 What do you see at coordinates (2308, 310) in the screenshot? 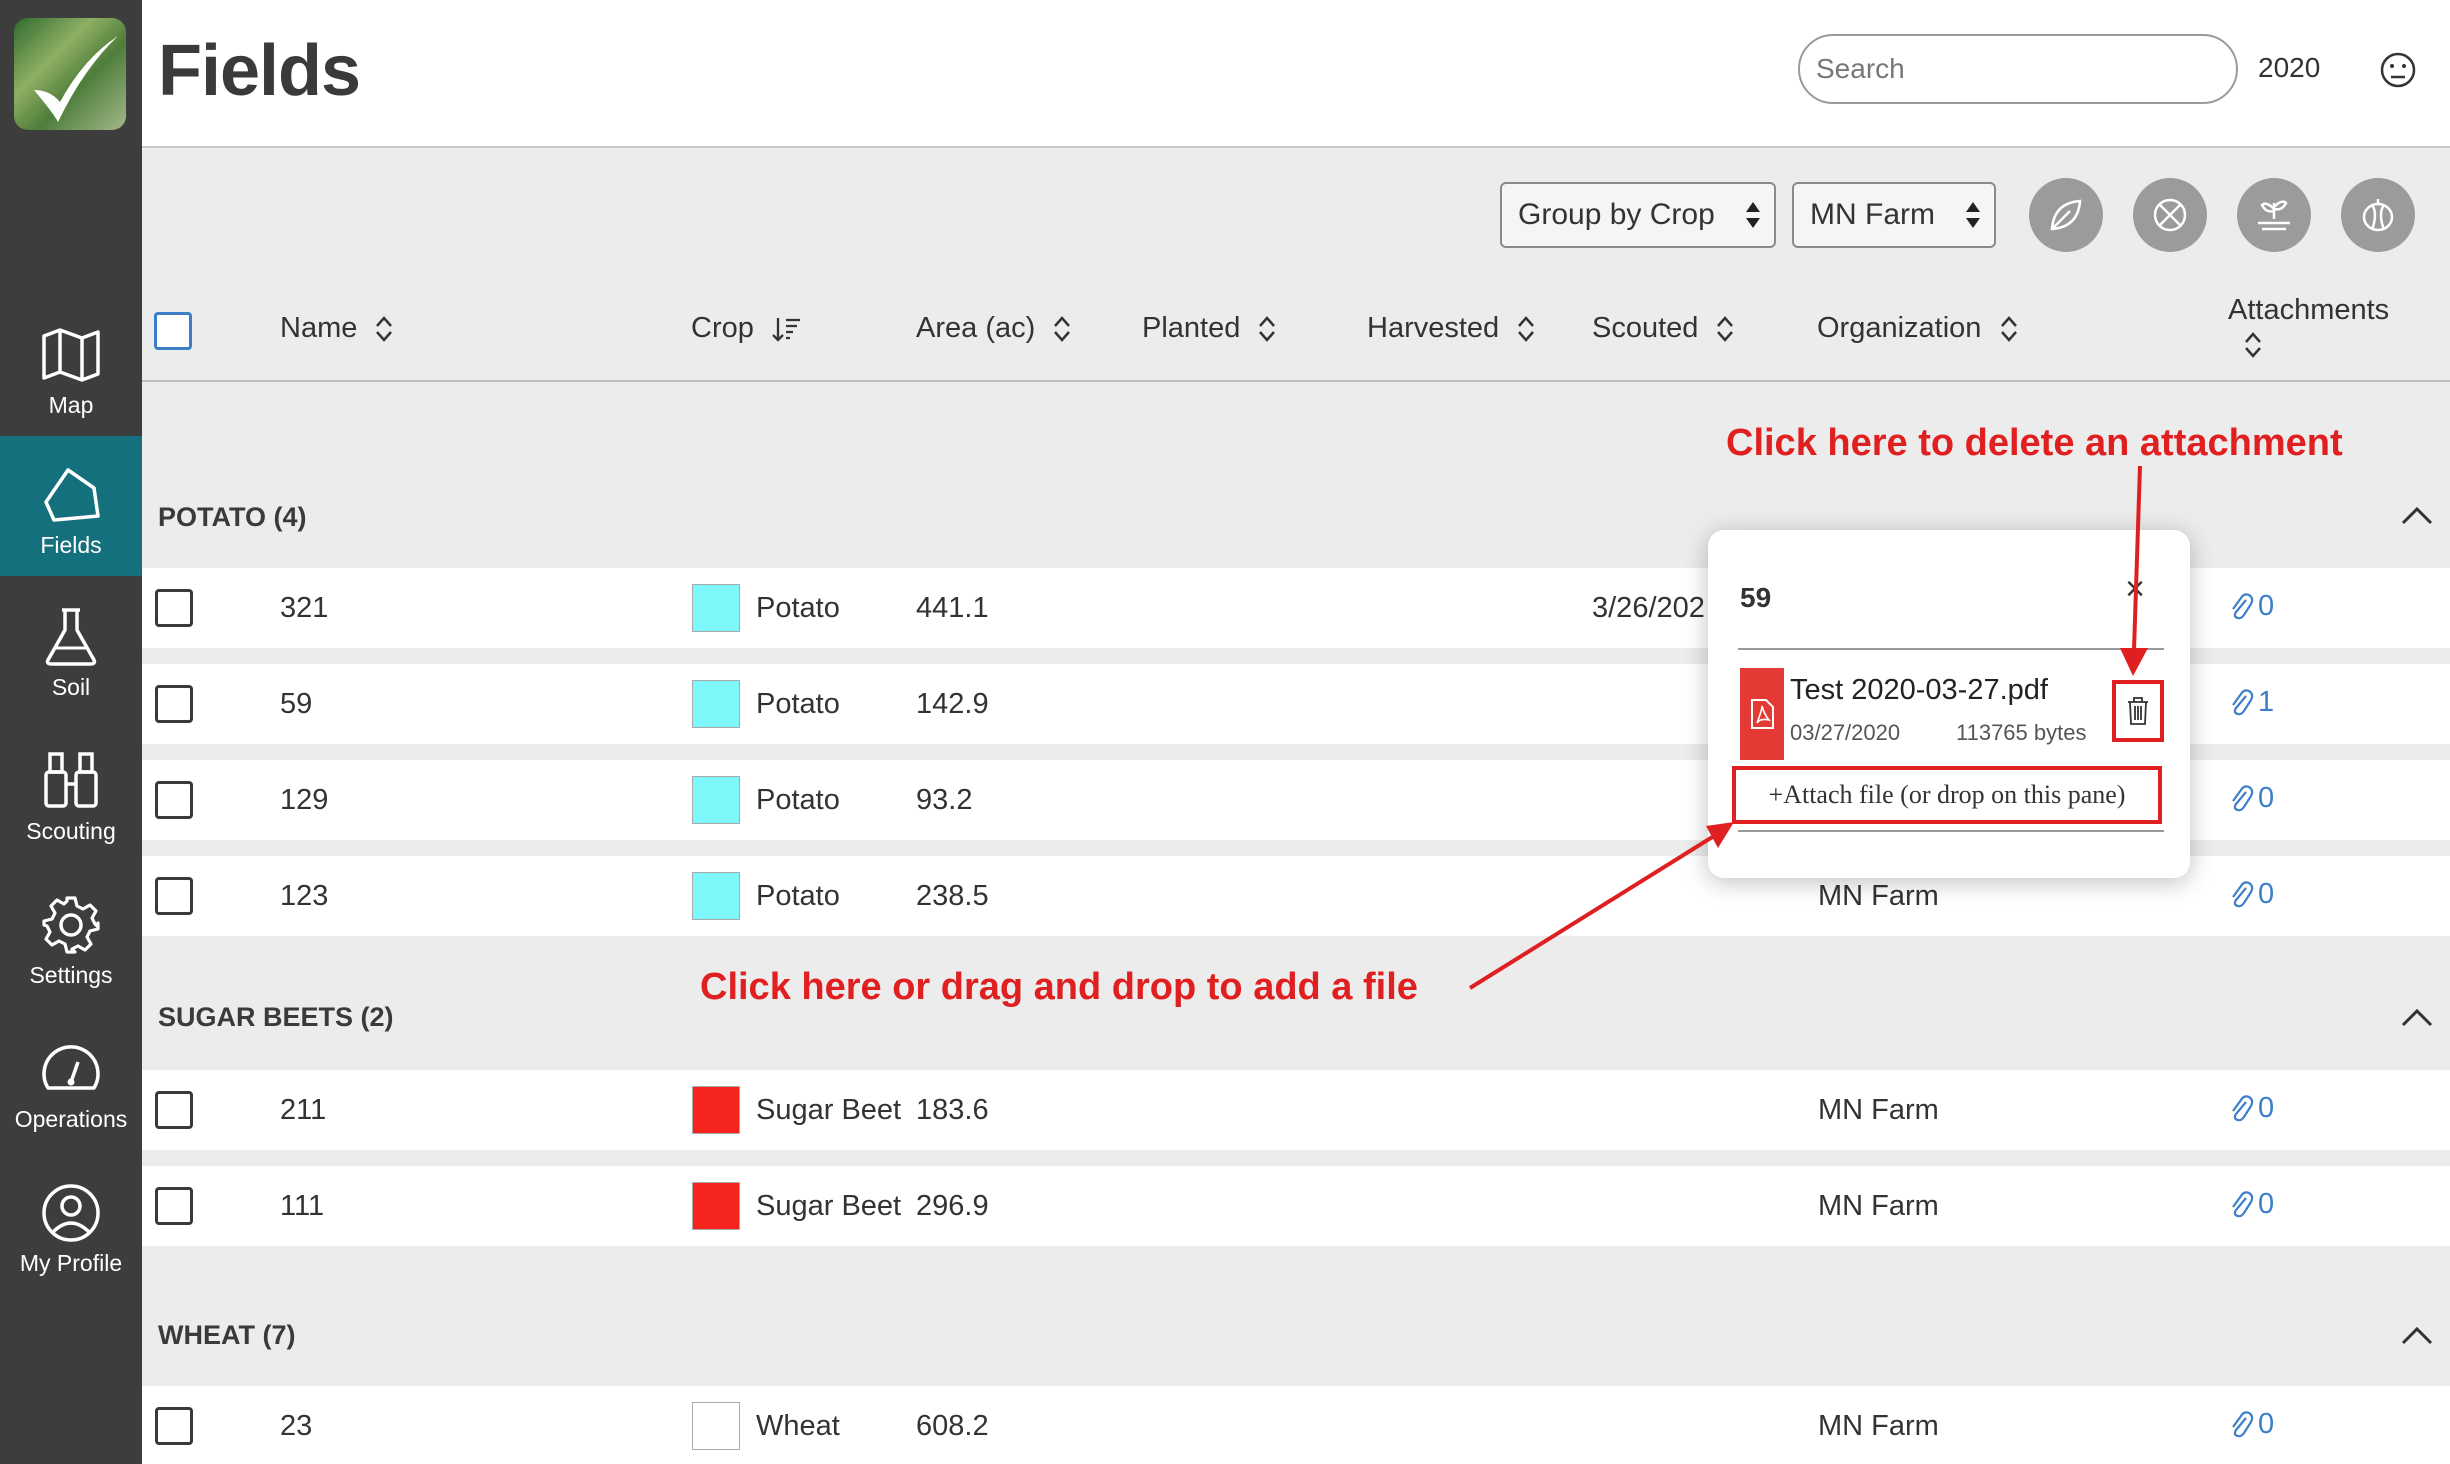
I see `column-header-attachments: Attachments` at bounding box center [2308, 310].